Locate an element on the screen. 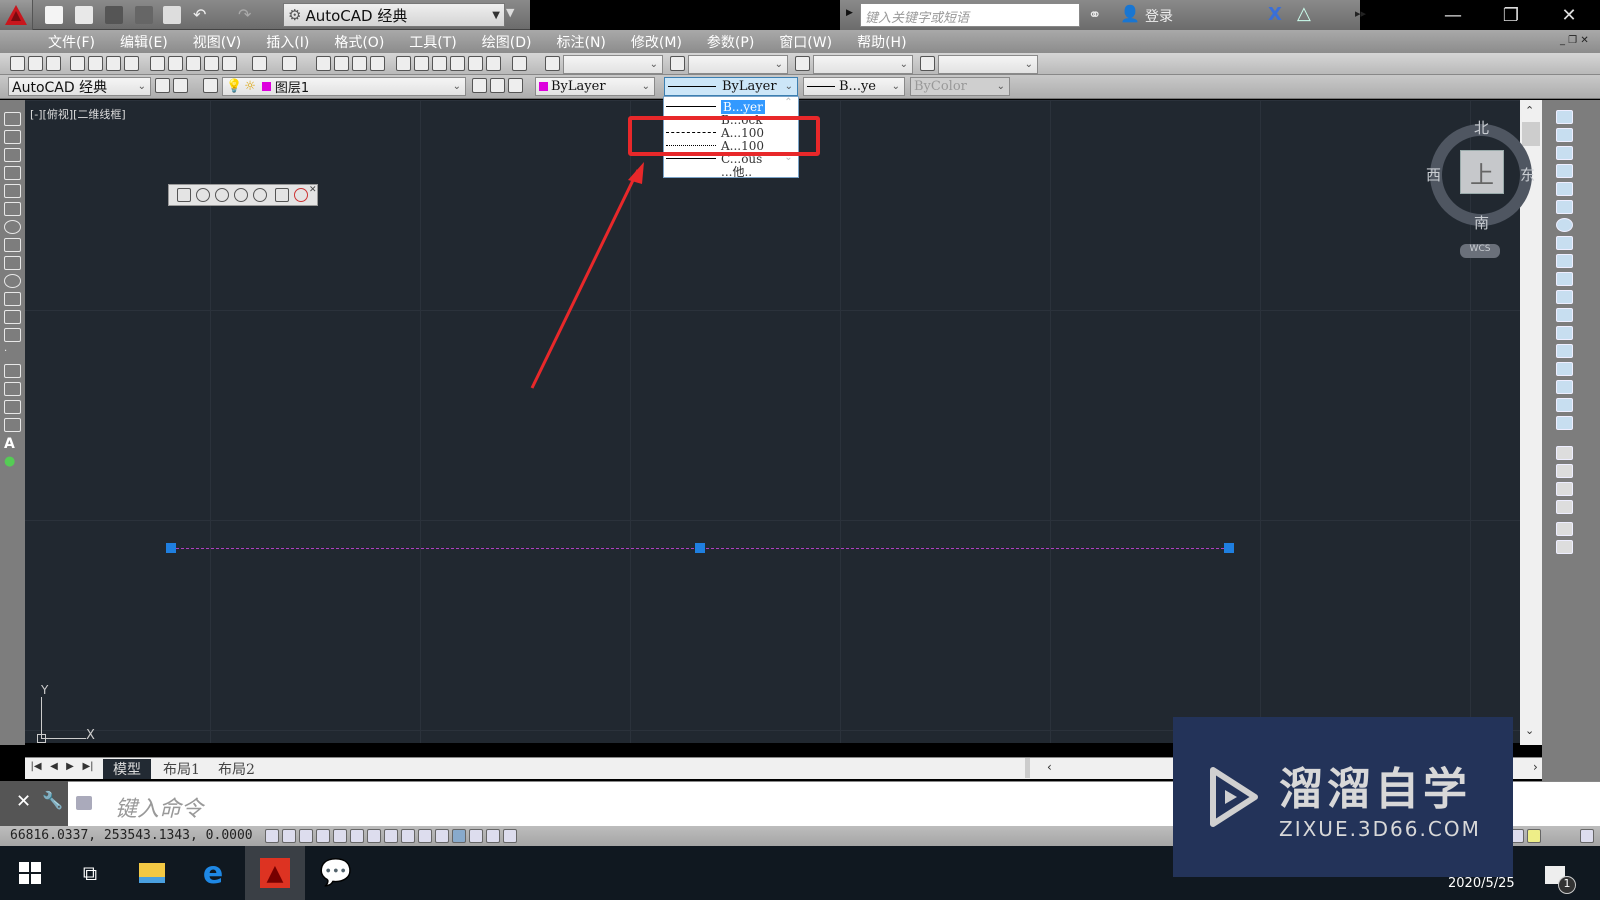 The image size is (1600, 900). exchange-icon: X is located at coordinates (1275, 14).